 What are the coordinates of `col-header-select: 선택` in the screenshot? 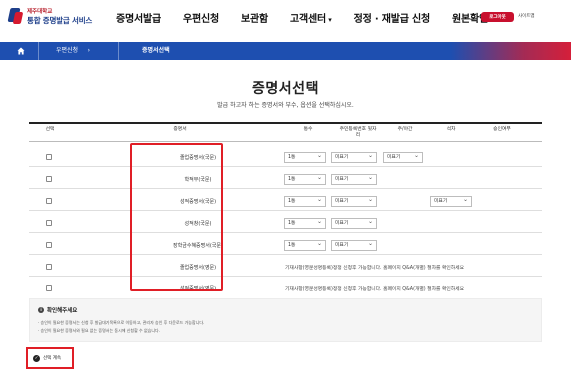 It's located at (50, 129).